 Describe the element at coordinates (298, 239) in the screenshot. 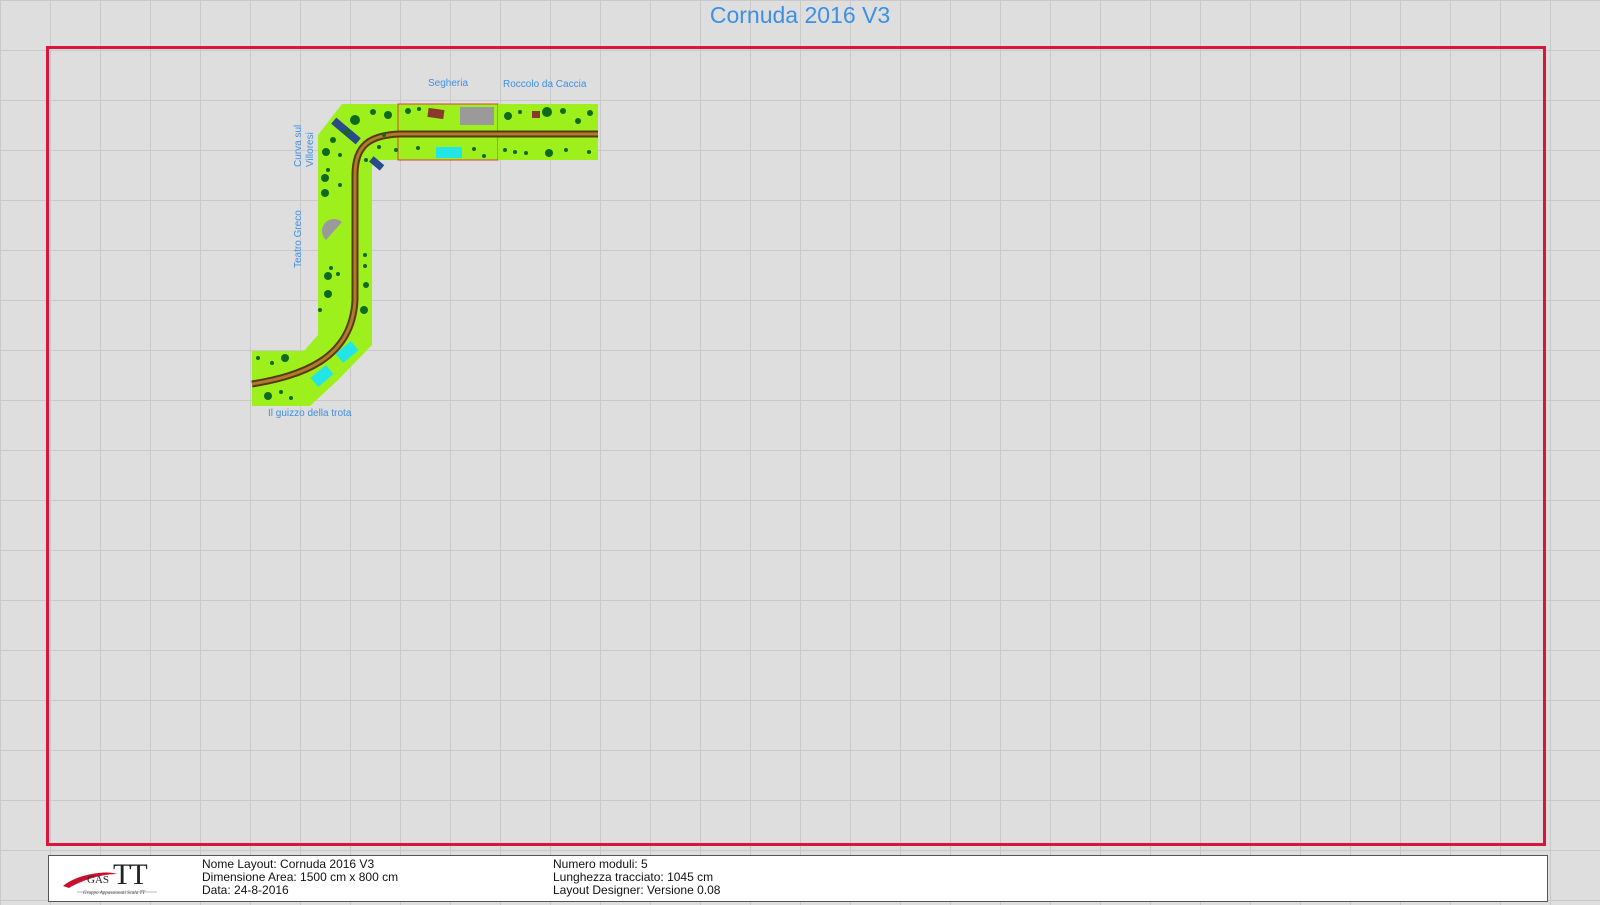

I see `module-label-teatro: Teatro Greco` at that location.